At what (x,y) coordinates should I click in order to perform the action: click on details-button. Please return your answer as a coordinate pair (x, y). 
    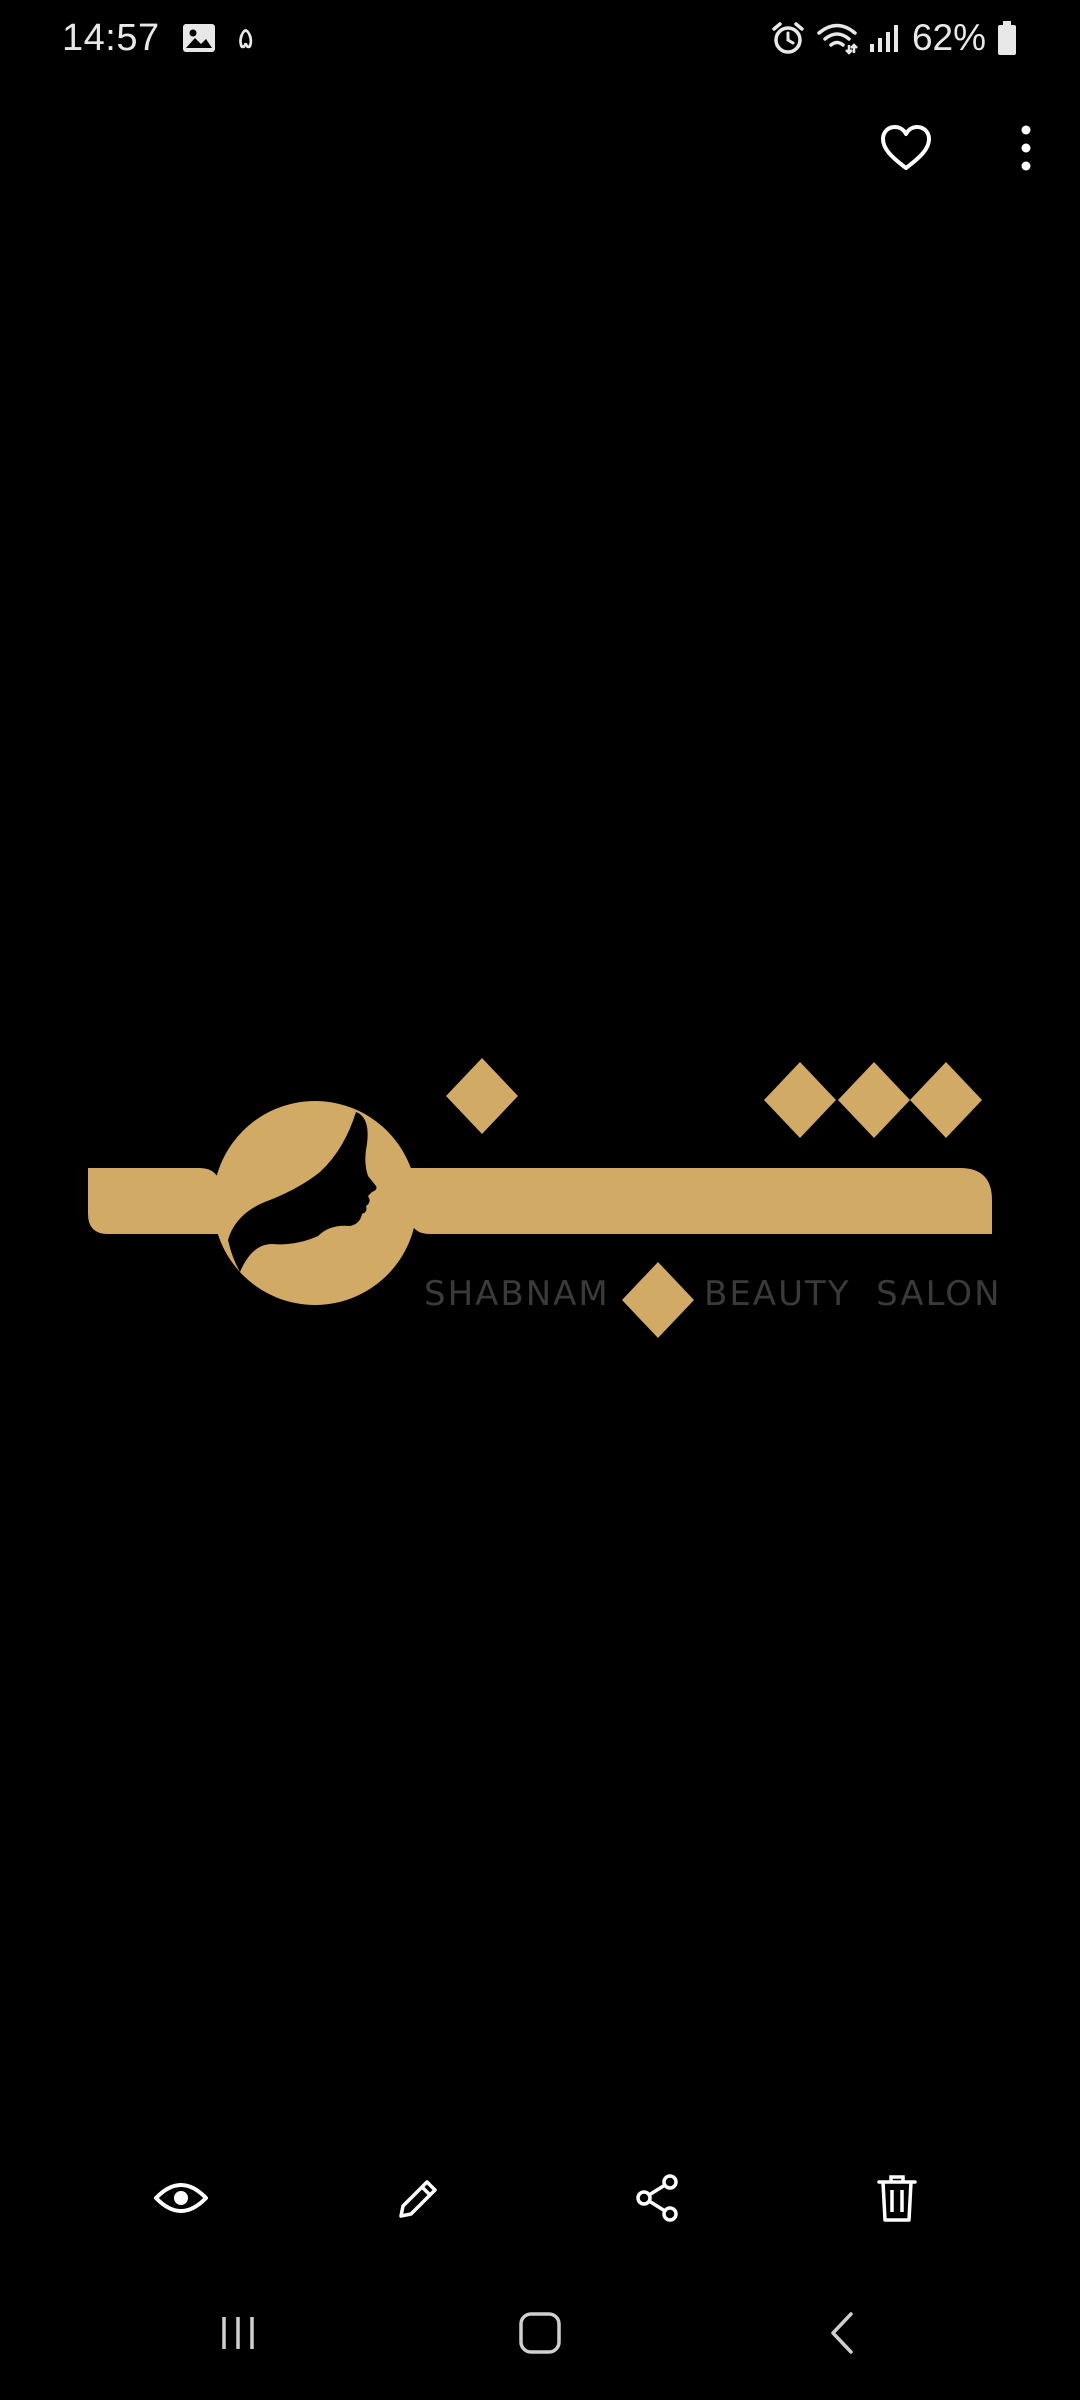
    Looking at the image, I should click on (181, 2200).